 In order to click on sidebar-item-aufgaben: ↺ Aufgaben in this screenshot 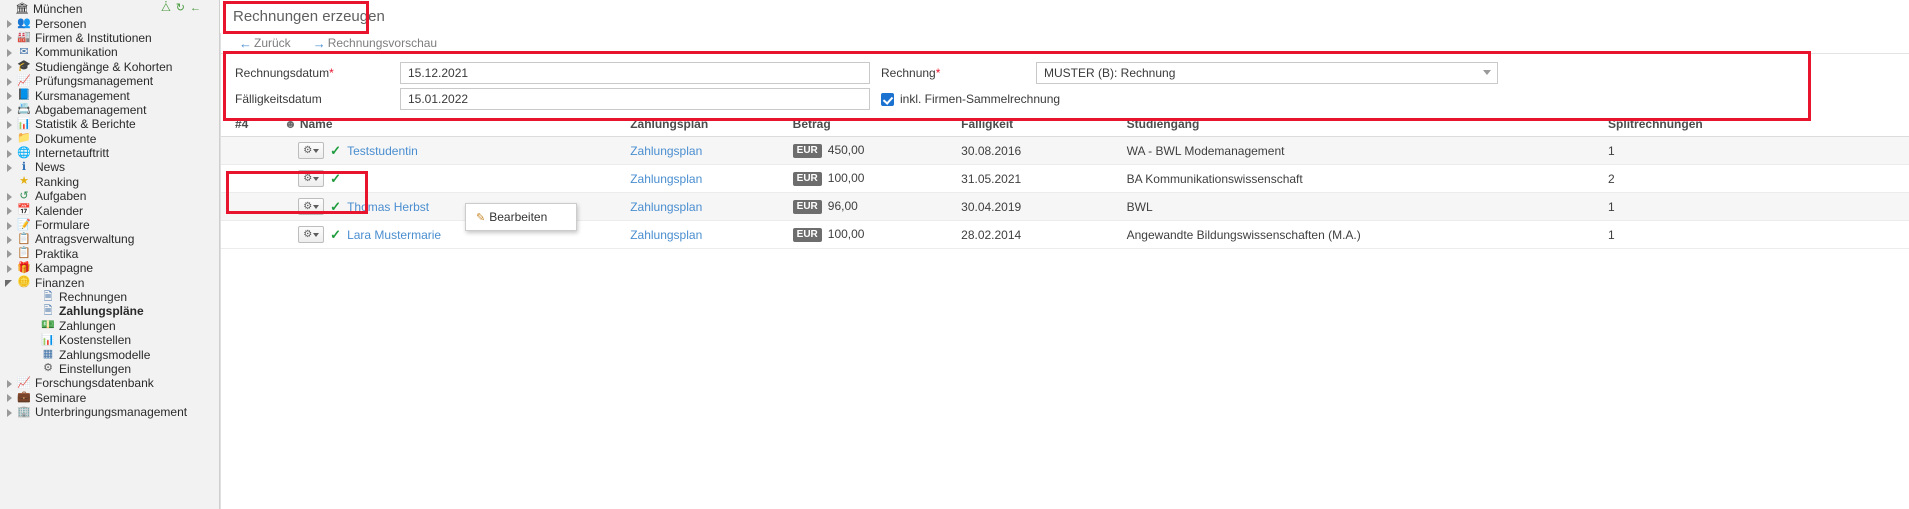, I will do `click(109, 196)`.